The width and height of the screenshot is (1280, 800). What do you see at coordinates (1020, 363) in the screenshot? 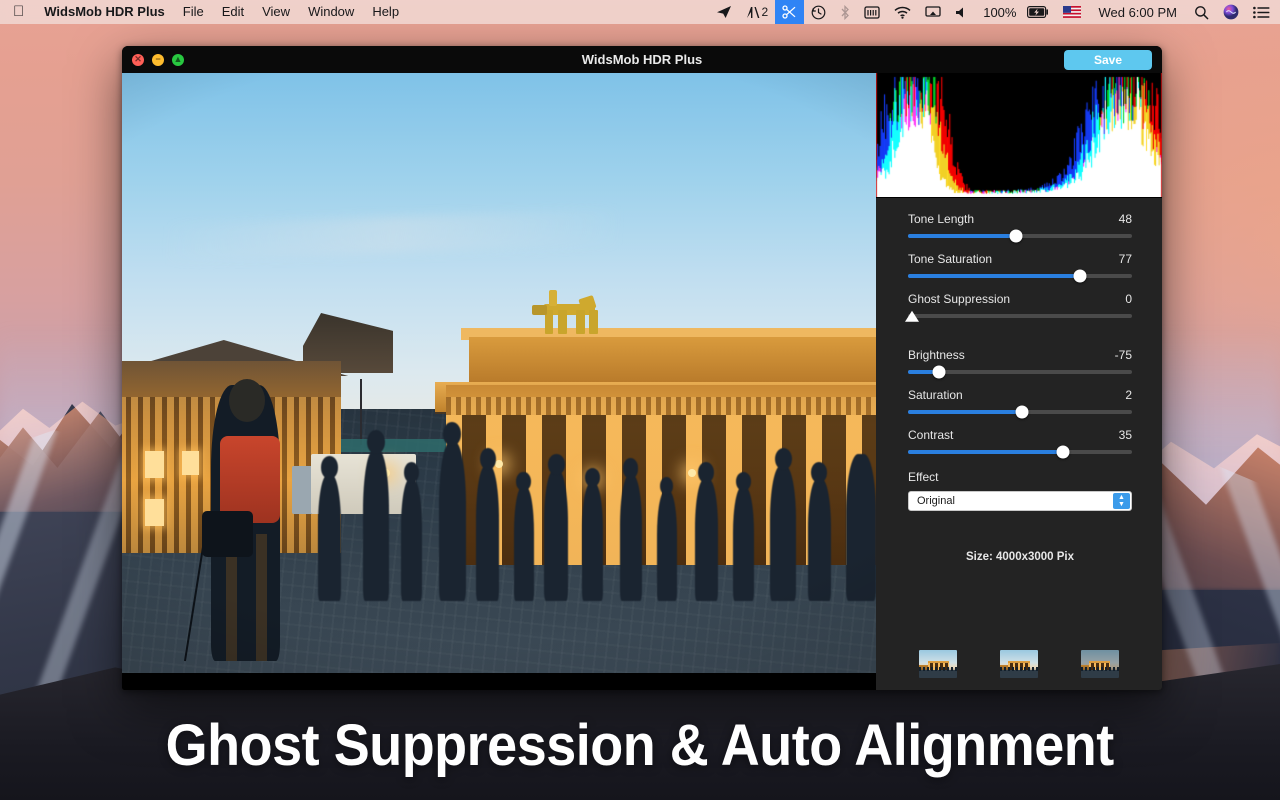
I see `control-brightness: Brightness -75` at bounding box center [1020, 363].